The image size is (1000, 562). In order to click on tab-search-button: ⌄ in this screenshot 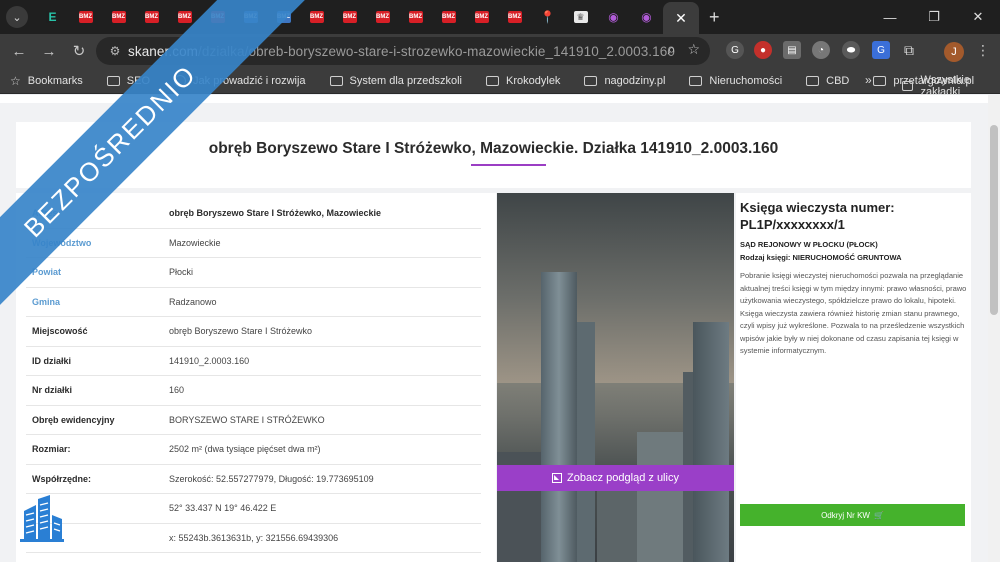, I will do `click(17, 17)`.